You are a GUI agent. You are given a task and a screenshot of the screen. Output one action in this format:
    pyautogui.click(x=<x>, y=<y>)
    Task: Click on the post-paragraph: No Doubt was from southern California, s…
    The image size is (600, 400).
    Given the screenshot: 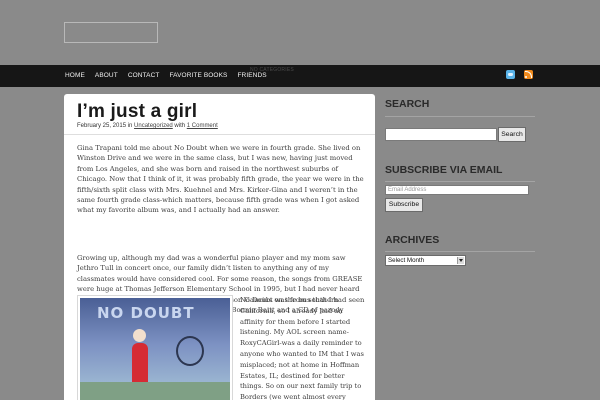 What is the action you would take?
    pyautogui.click(x=302, y=348)
    